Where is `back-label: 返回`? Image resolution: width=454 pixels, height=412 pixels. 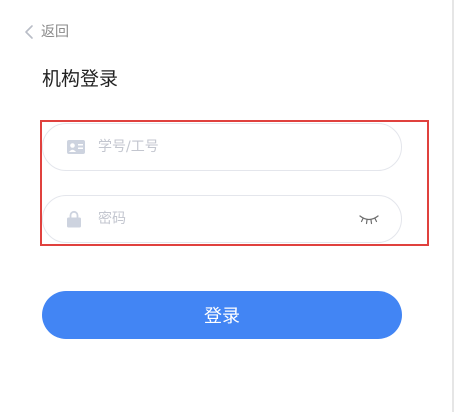 back-label: 返回 is located at coordinates (55, 32).